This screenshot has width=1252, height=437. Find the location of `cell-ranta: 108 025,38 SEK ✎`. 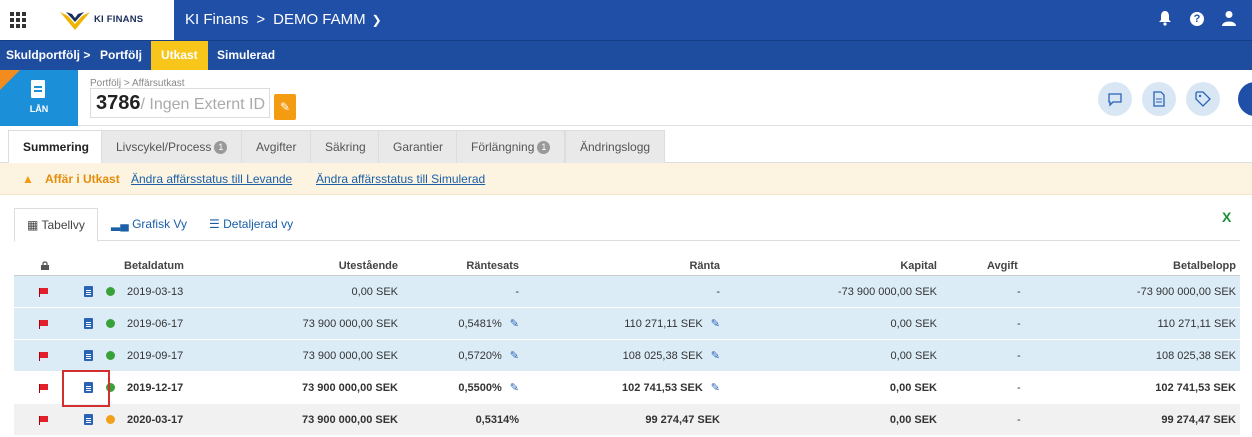

cell-ranta: 108 025,38 SEK ✎ is located at coordinates (647, 355).